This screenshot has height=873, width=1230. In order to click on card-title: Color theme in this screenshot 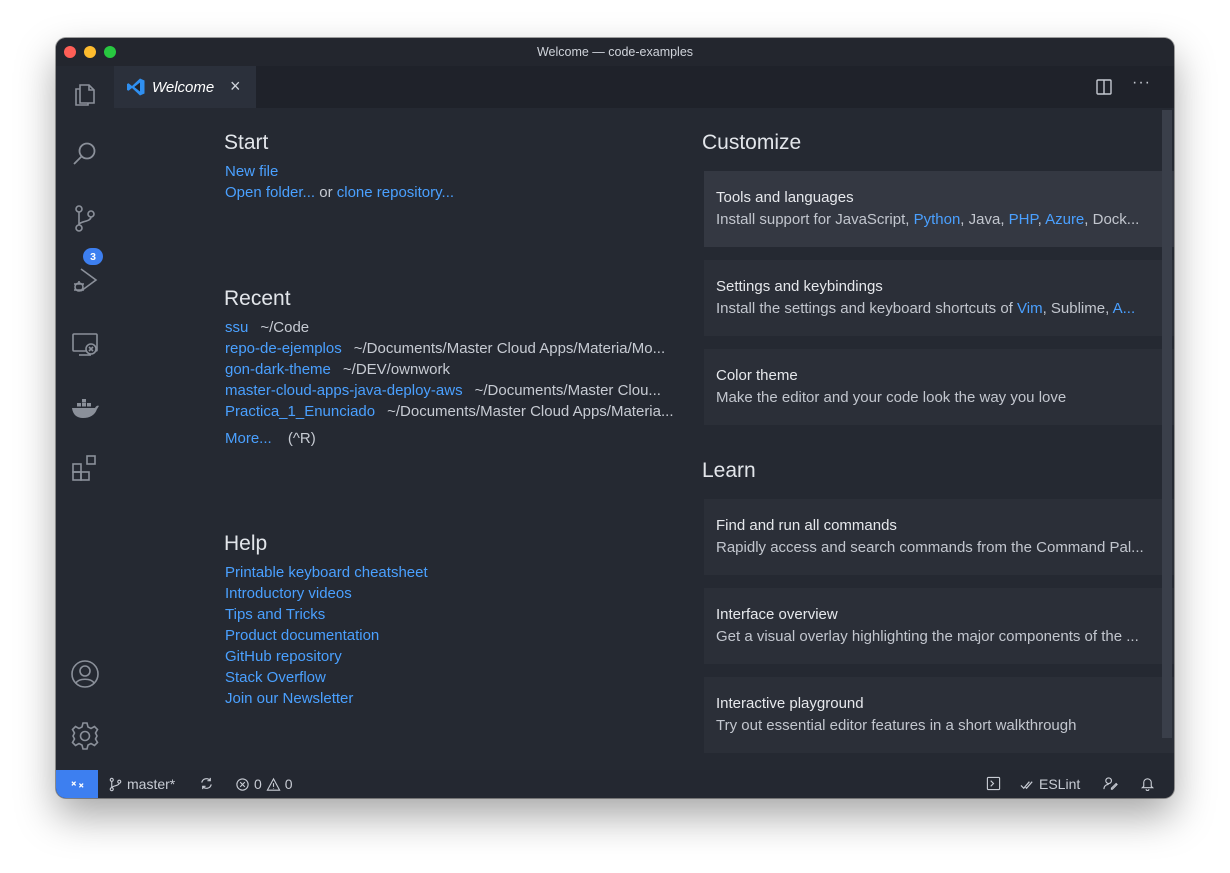, I will do `click(757, 375)`.